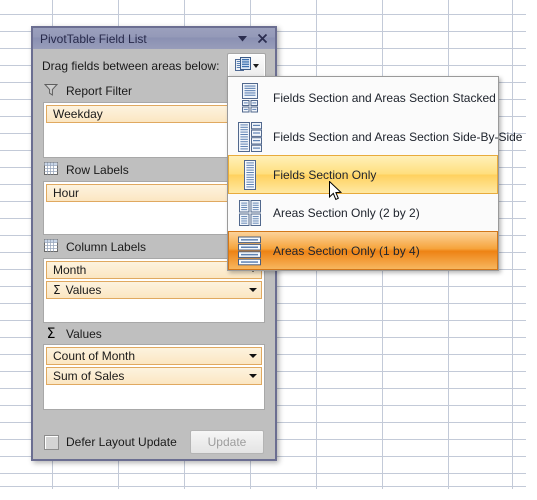 The height and width of the screenshot is (500, 537). Describe the element at coordinates (154, 333) in the screenshot. I see `section-header-values: Σ Values` at that location.